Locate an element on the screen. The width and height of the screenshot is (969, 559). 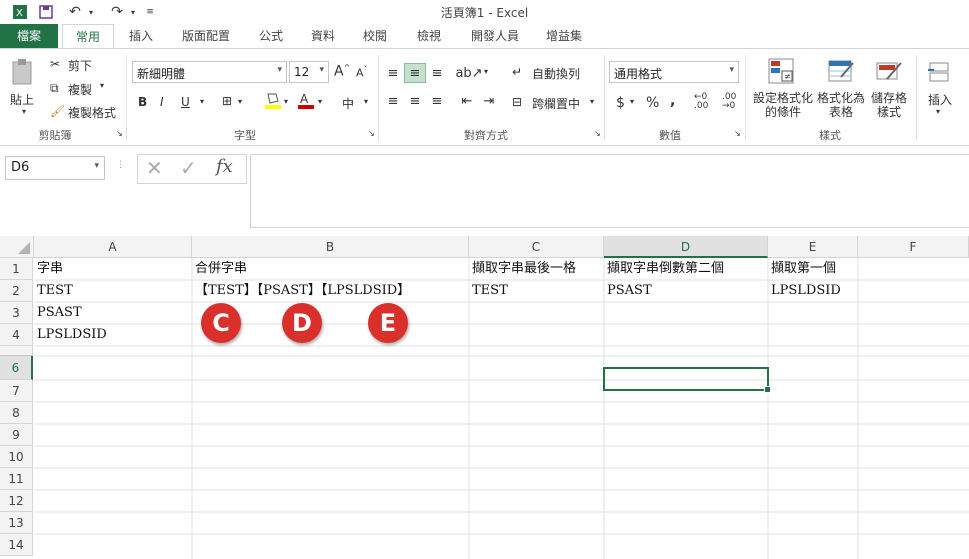
cell-e2: LPSLDSID is located at coordinates (804, 291).